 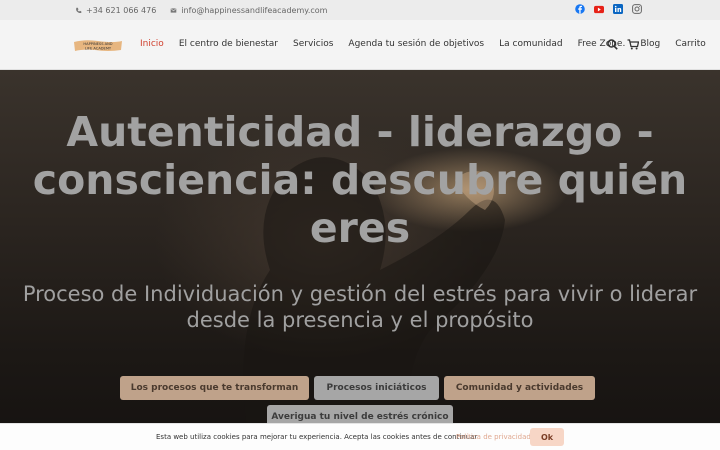 What do you see at coordinates (152, 44) in the screenshot?
I see `nav-item-inicio: Inicio` at bounding box center [152, 44].